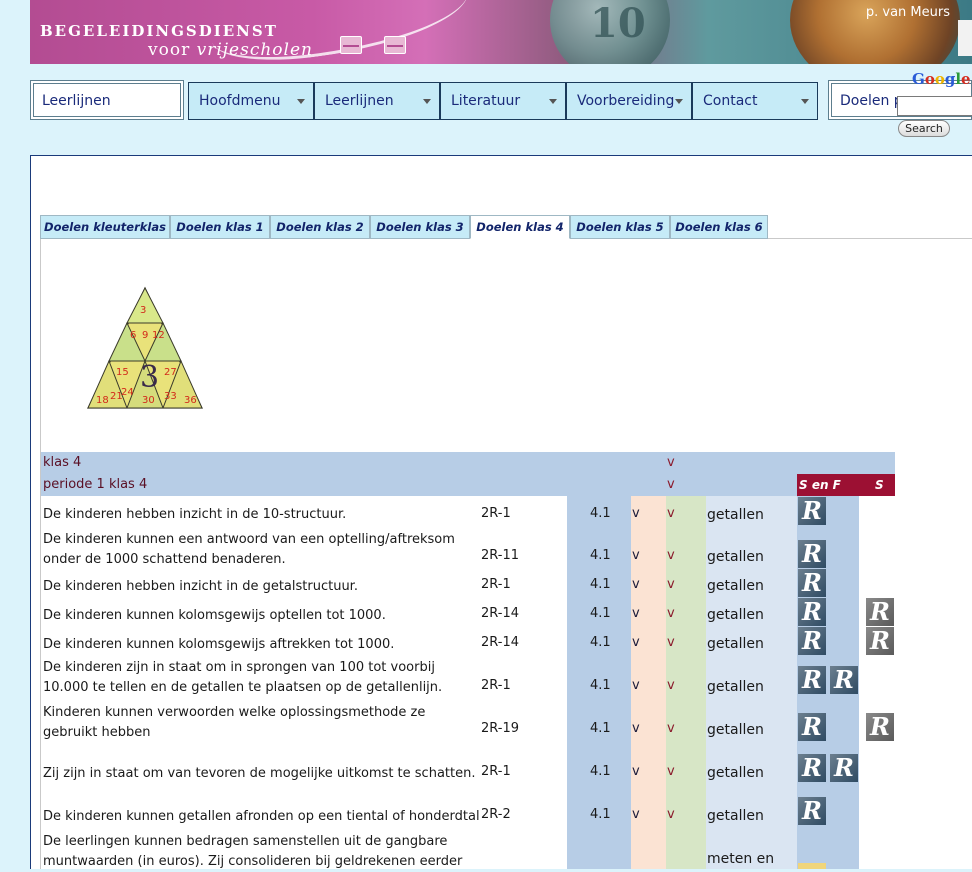  What do you see at coordinates (62, 462) in the screenshot?
I see `section-title: klas 4` at bounding box center [62, 462].